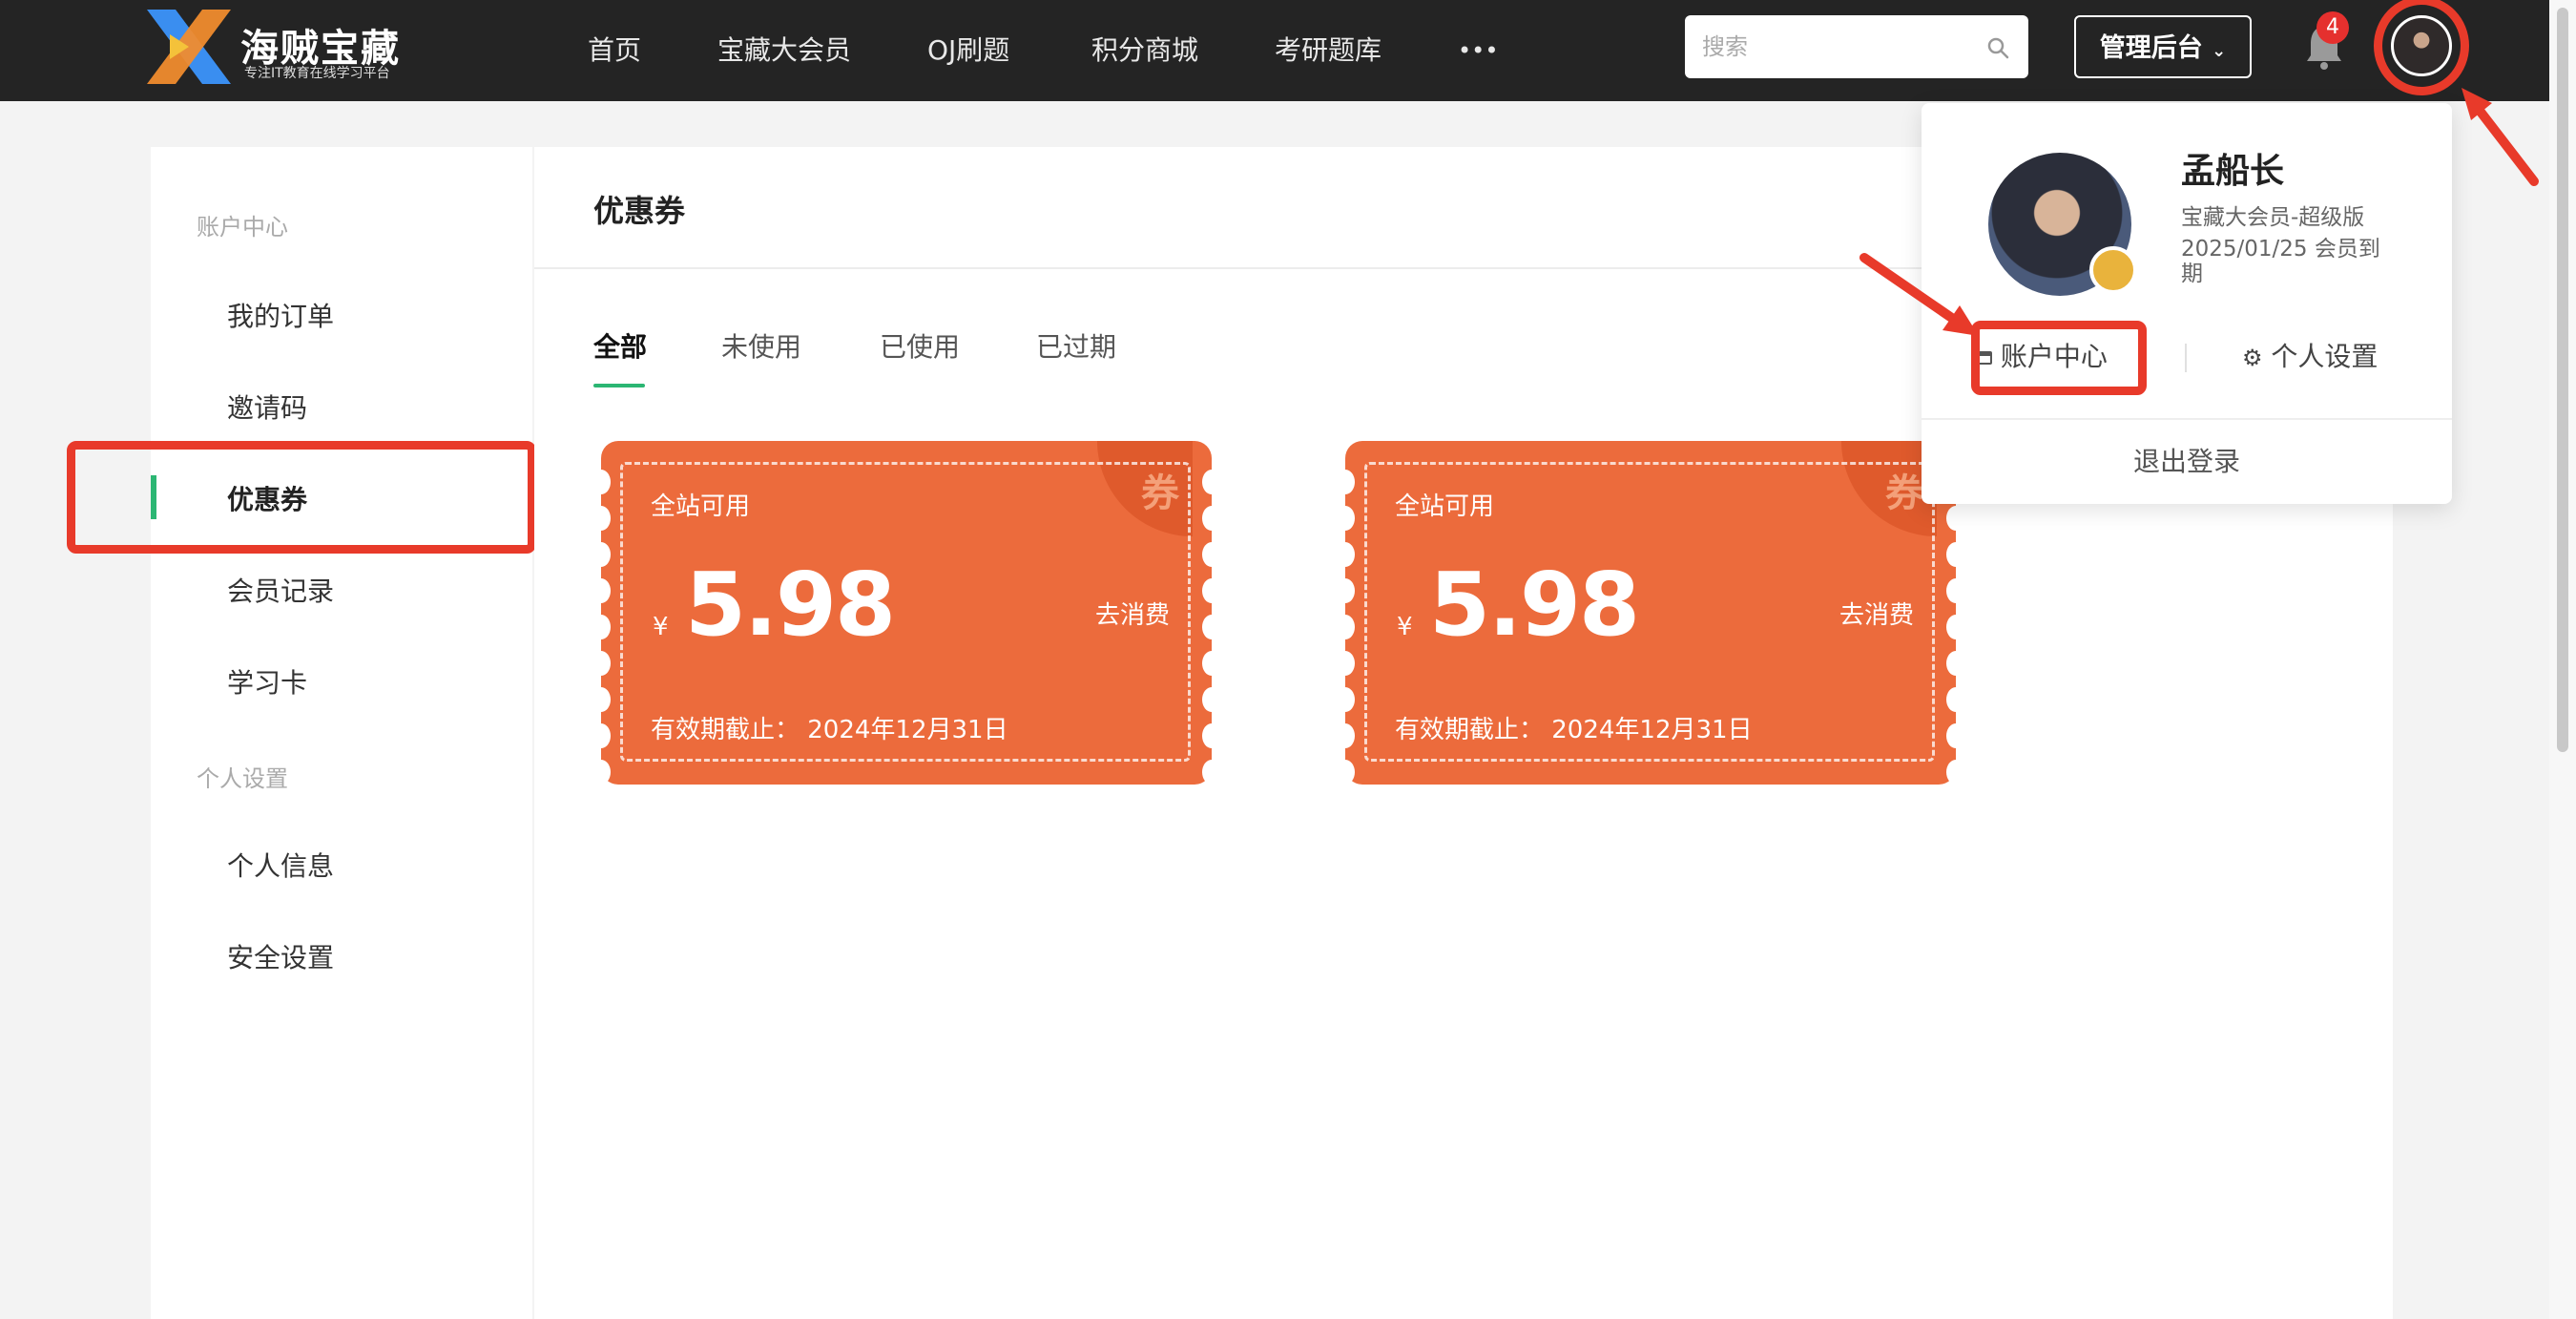 The height and width of the screenshot is (1319, 2576). What do you see at coordinates (639, 211) in the screenshot?
I see `page-title: 优惠券` at bounding box center [639, 211].